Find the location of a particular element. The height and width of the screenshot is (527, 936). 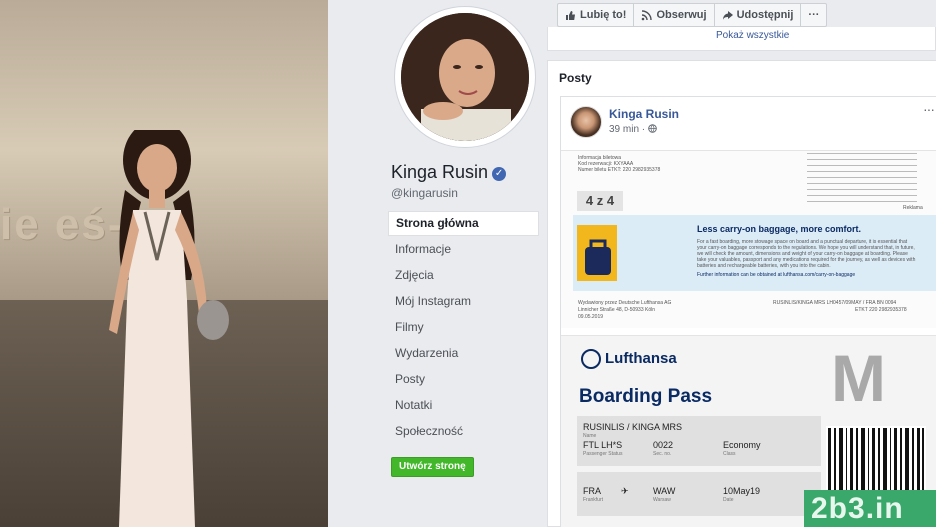

globe-icon is located at coordinates (652, 128).